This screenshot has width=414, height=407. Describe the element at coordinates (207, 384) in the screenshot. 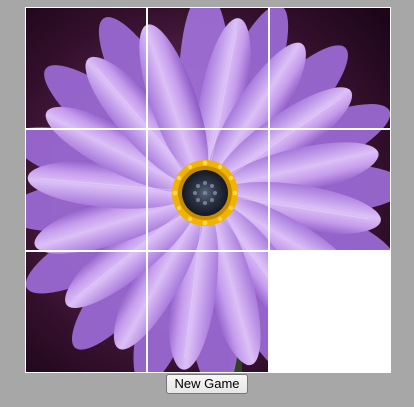

I see `new-game-button: New Game` at that location.